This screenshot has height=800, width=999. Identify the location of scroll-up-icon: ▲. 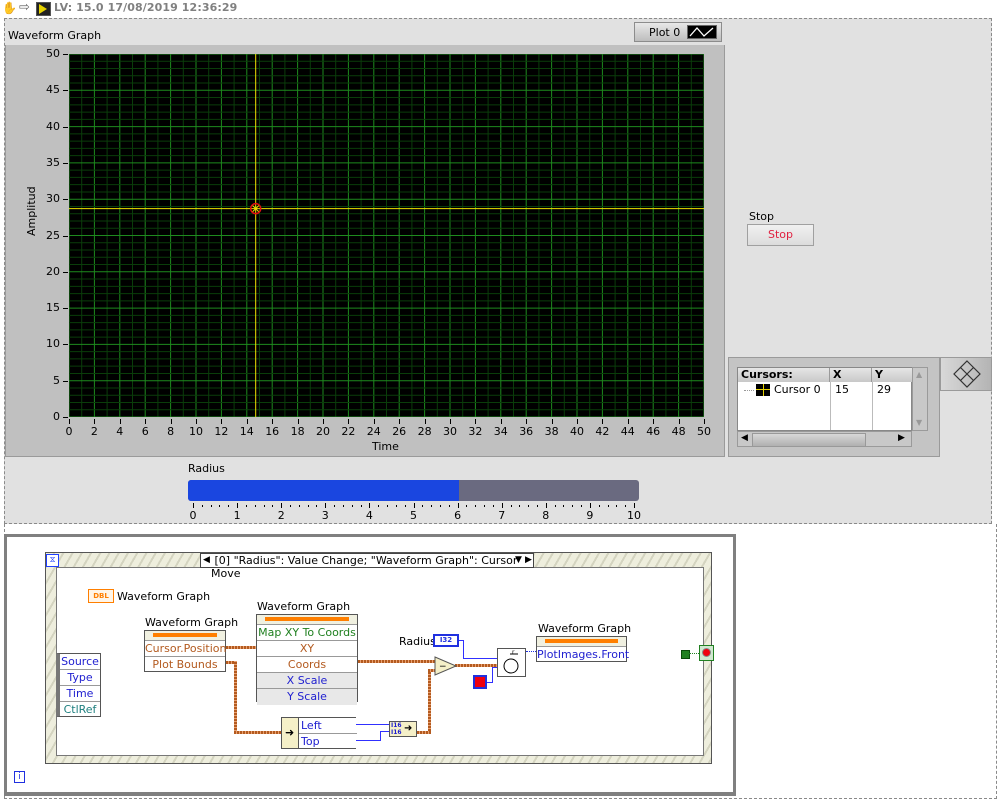
(919, 374).